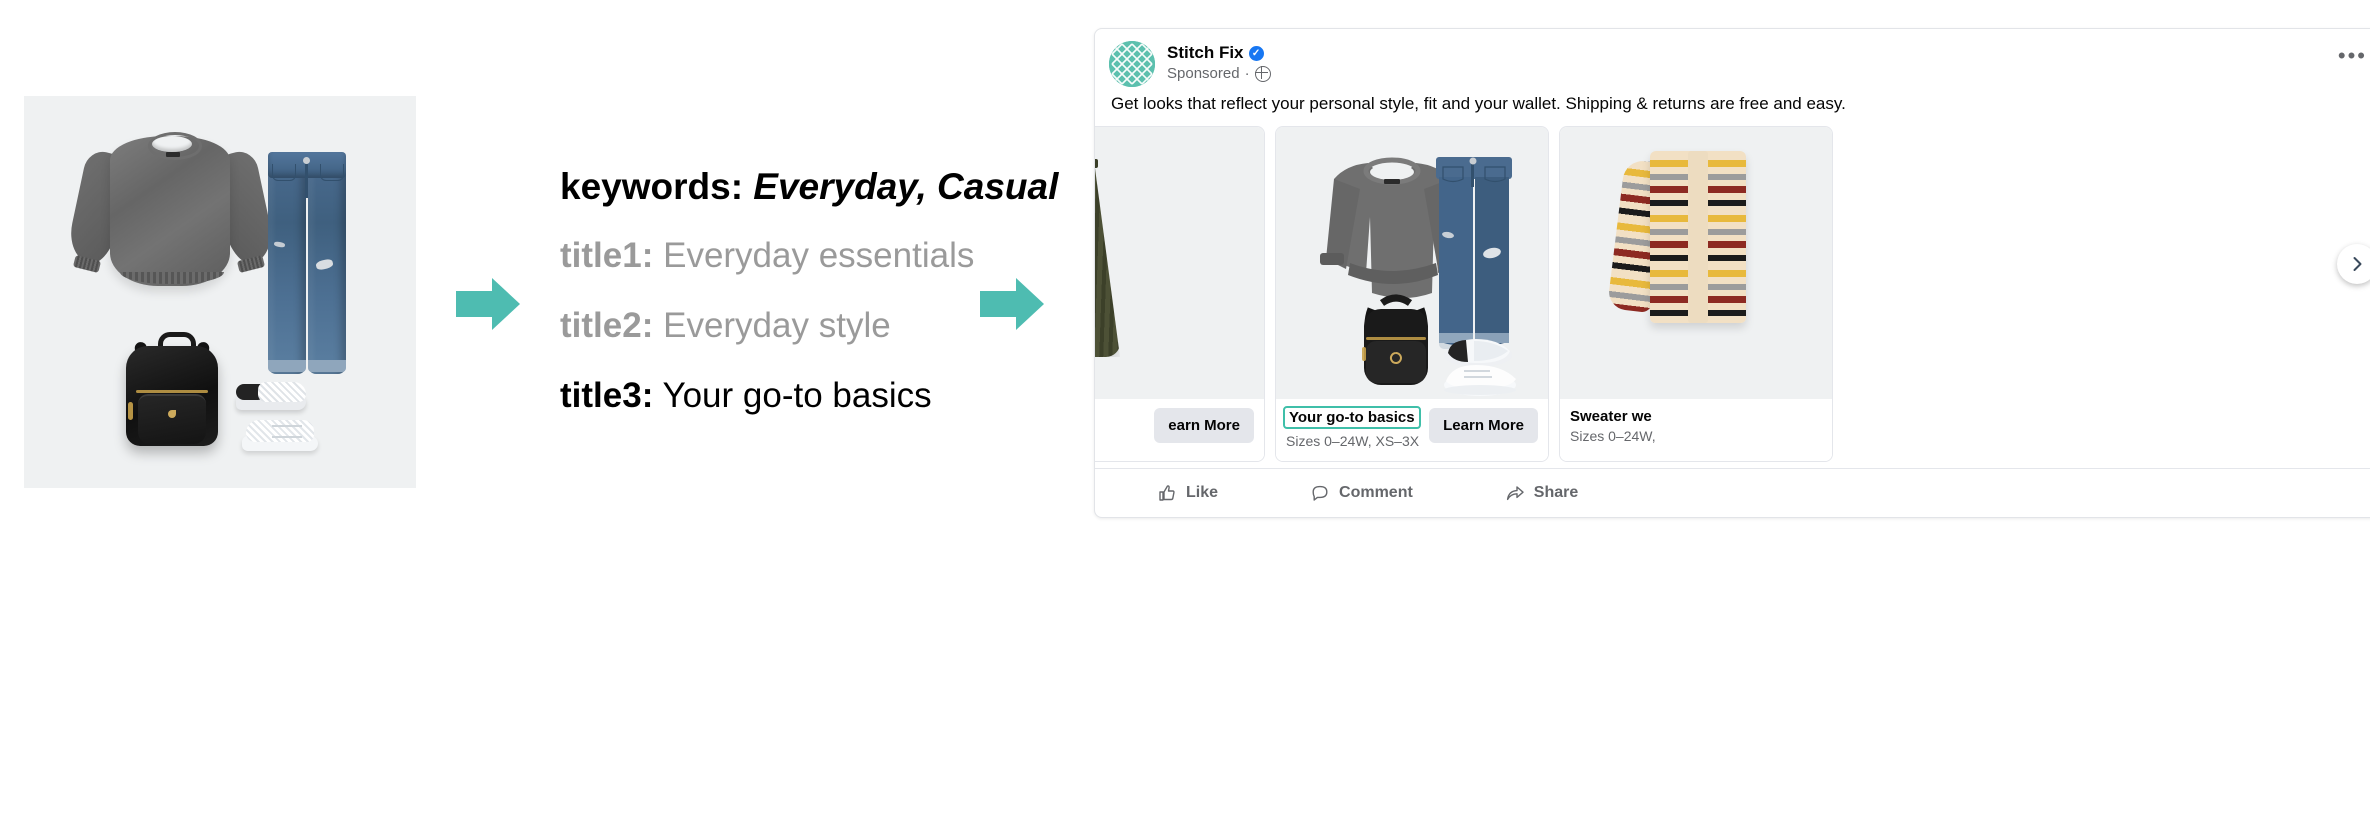  I want to click on more-options-icon: •••, so click(2352, 56).